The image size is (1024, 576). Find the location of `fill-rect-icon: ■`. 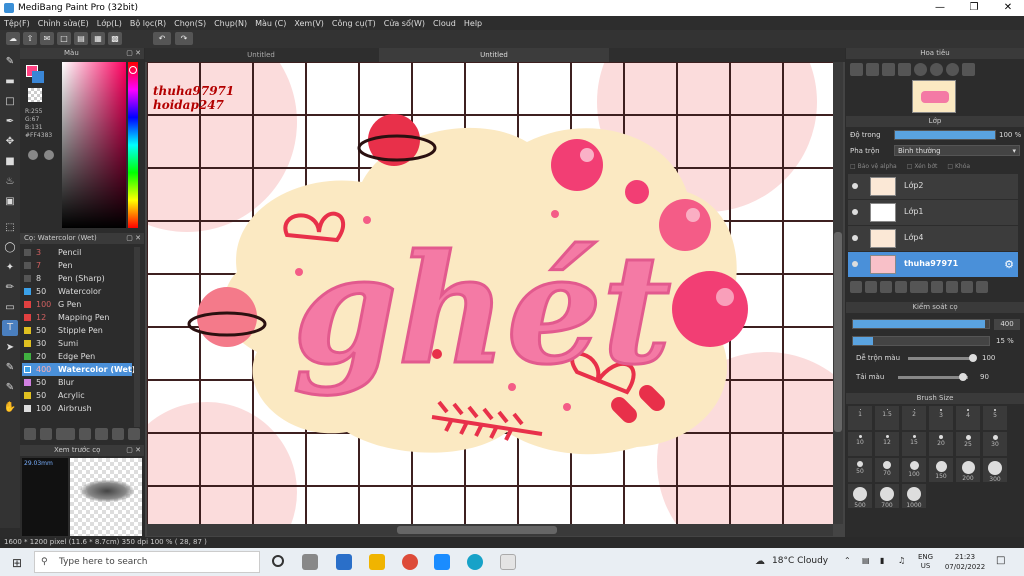

fill-rect-icon: ■ is located at coordinates (10, 162).